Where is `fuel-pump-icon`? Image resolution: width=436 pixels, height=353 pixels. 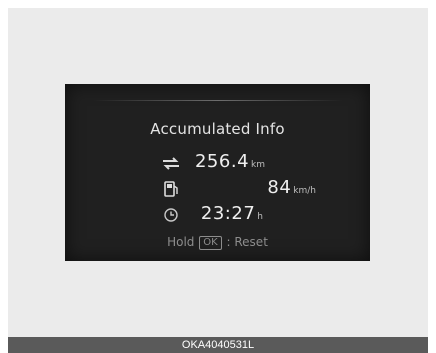 fuel-pump-icon is located at coordinates (171, 189).